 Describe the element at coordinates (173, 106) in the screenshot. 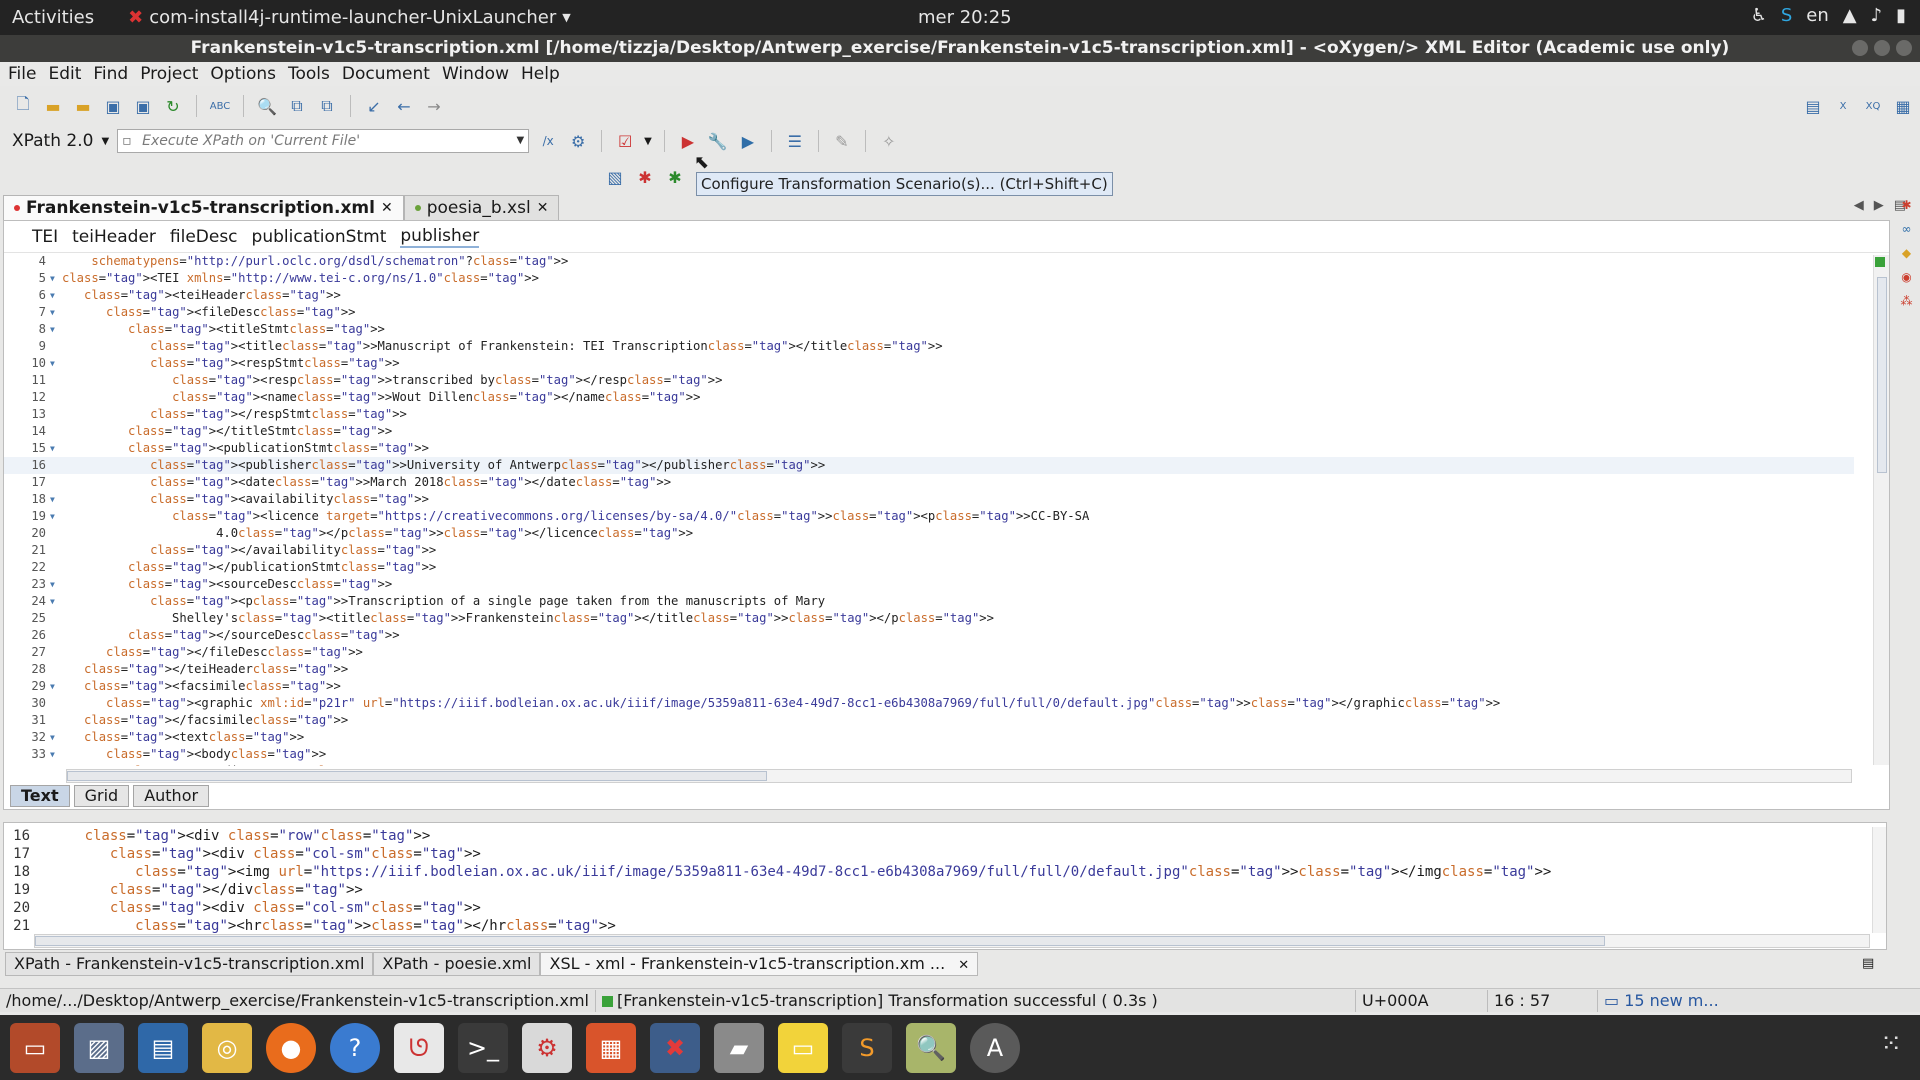

I see `reload-icon: ↻` at that location.